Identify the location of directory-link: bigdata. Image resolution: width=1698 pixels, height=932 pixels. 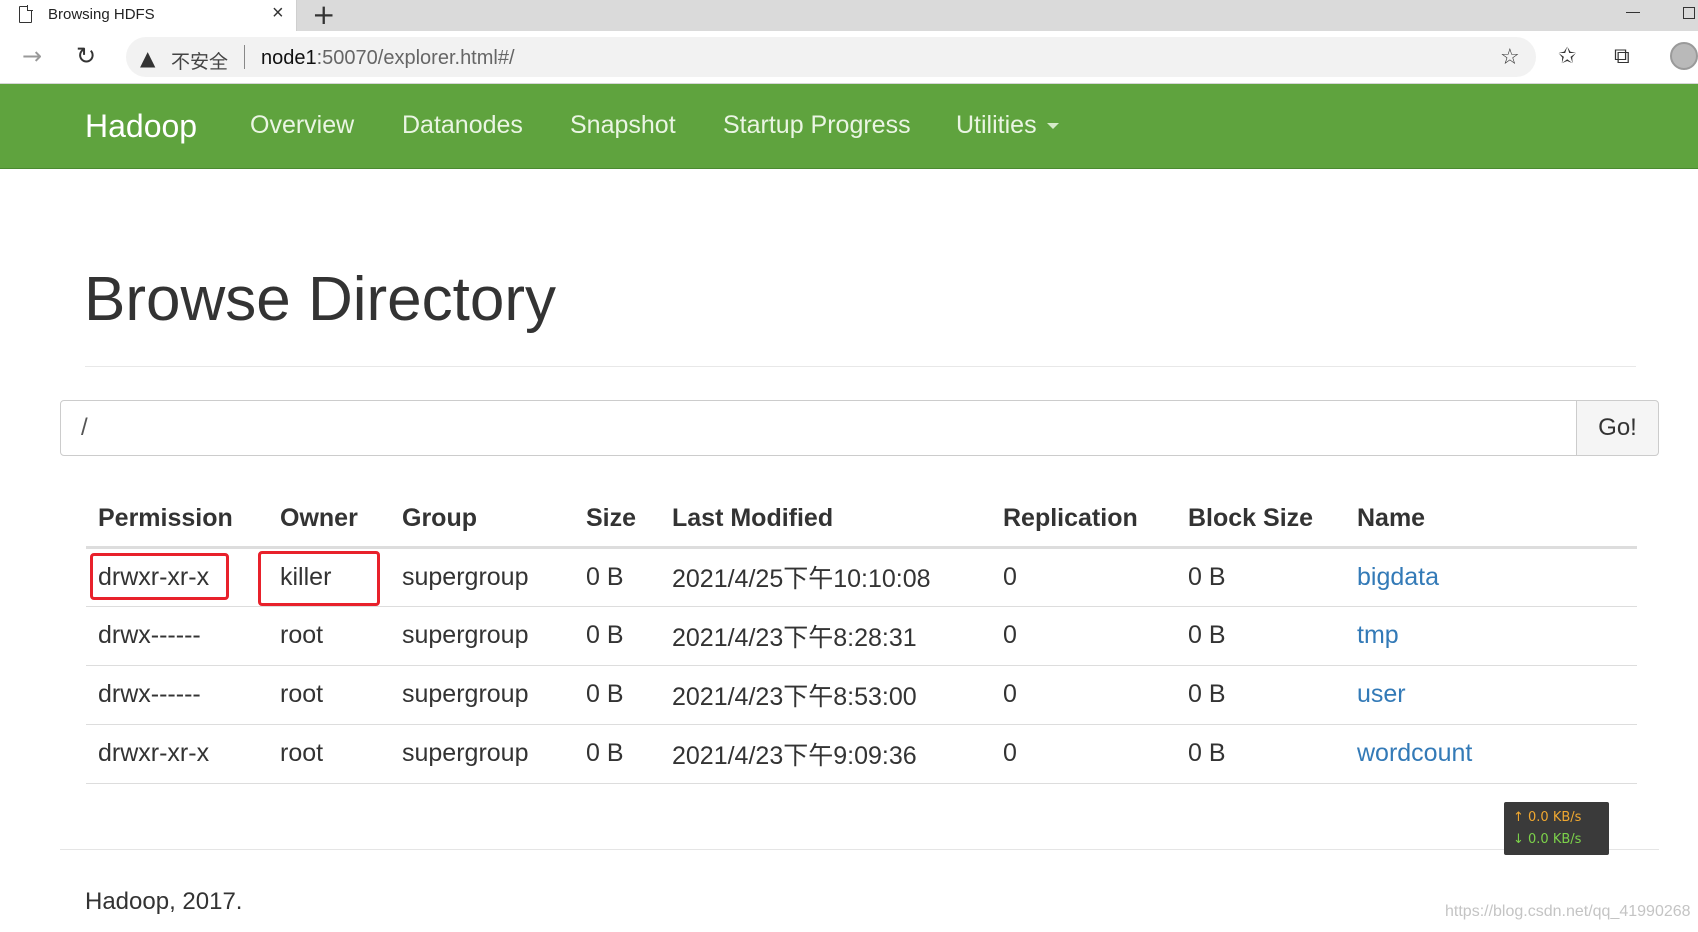
(1398, 577).